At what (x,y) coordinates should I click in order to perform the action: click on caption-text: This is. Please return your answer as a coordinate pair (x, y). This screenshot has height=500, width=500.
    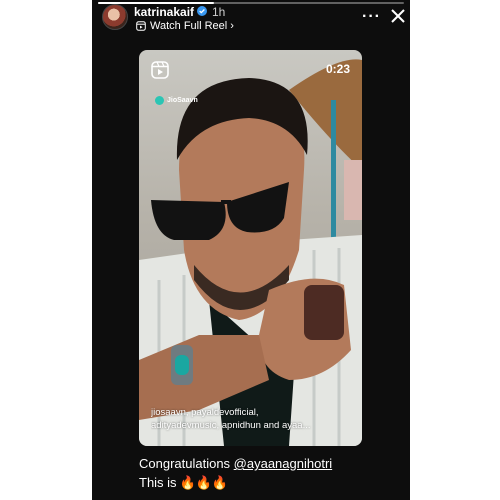
    Looking at the image, I should click on (158, 482).